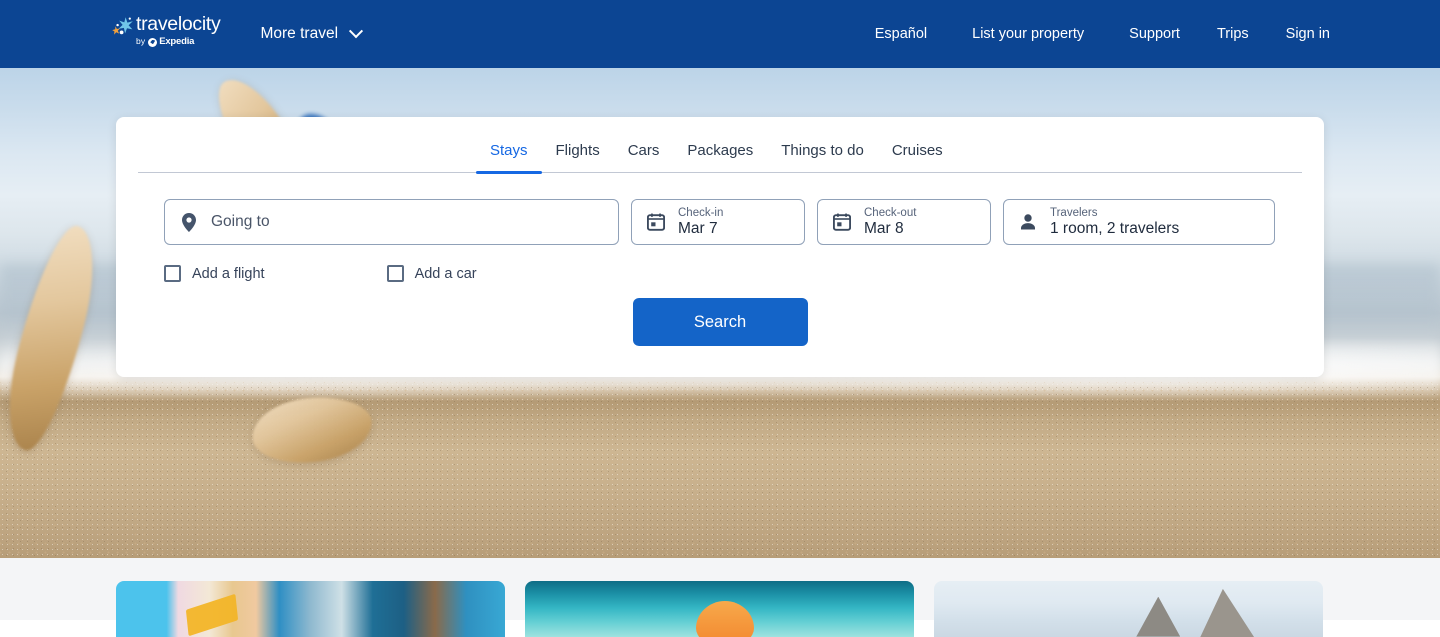 The width and height of the screenshot is (1440, 637). Describe the element at coordinates (189, 222) in the screenshot. I see `map-pin-icon` at that location.